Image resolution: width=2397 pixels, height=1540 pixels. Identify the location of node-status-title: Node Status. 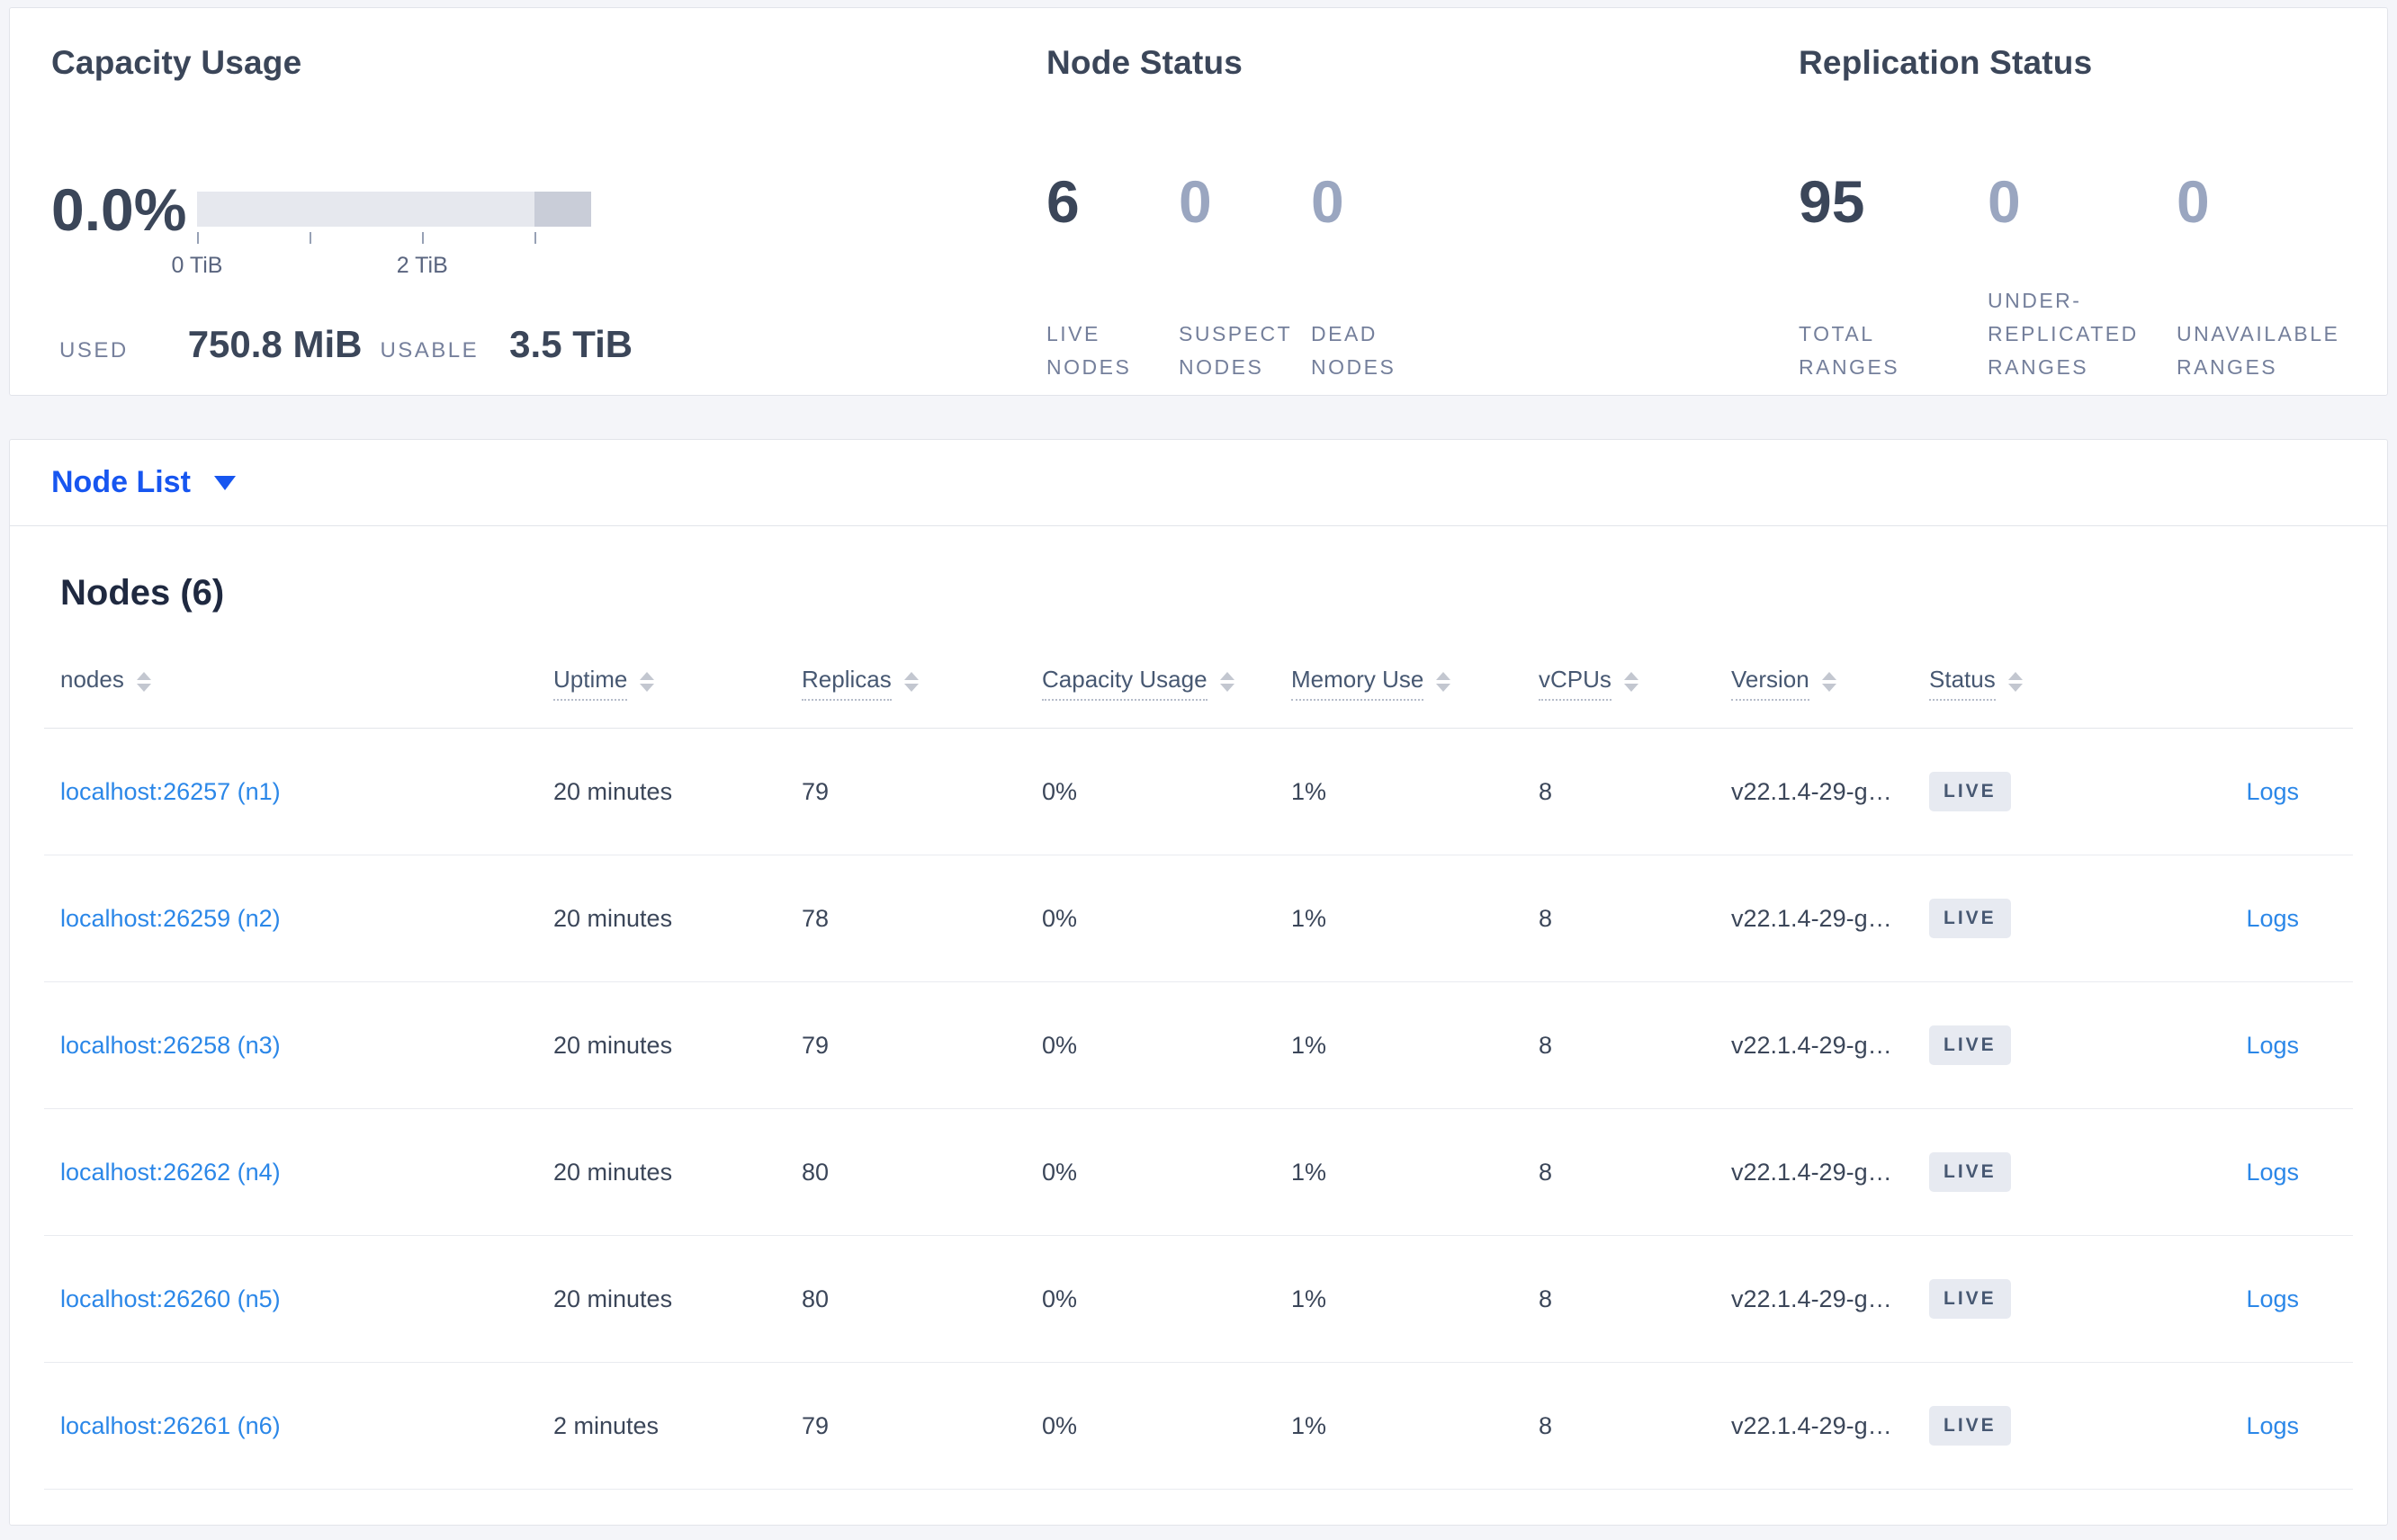
(1144, 62).